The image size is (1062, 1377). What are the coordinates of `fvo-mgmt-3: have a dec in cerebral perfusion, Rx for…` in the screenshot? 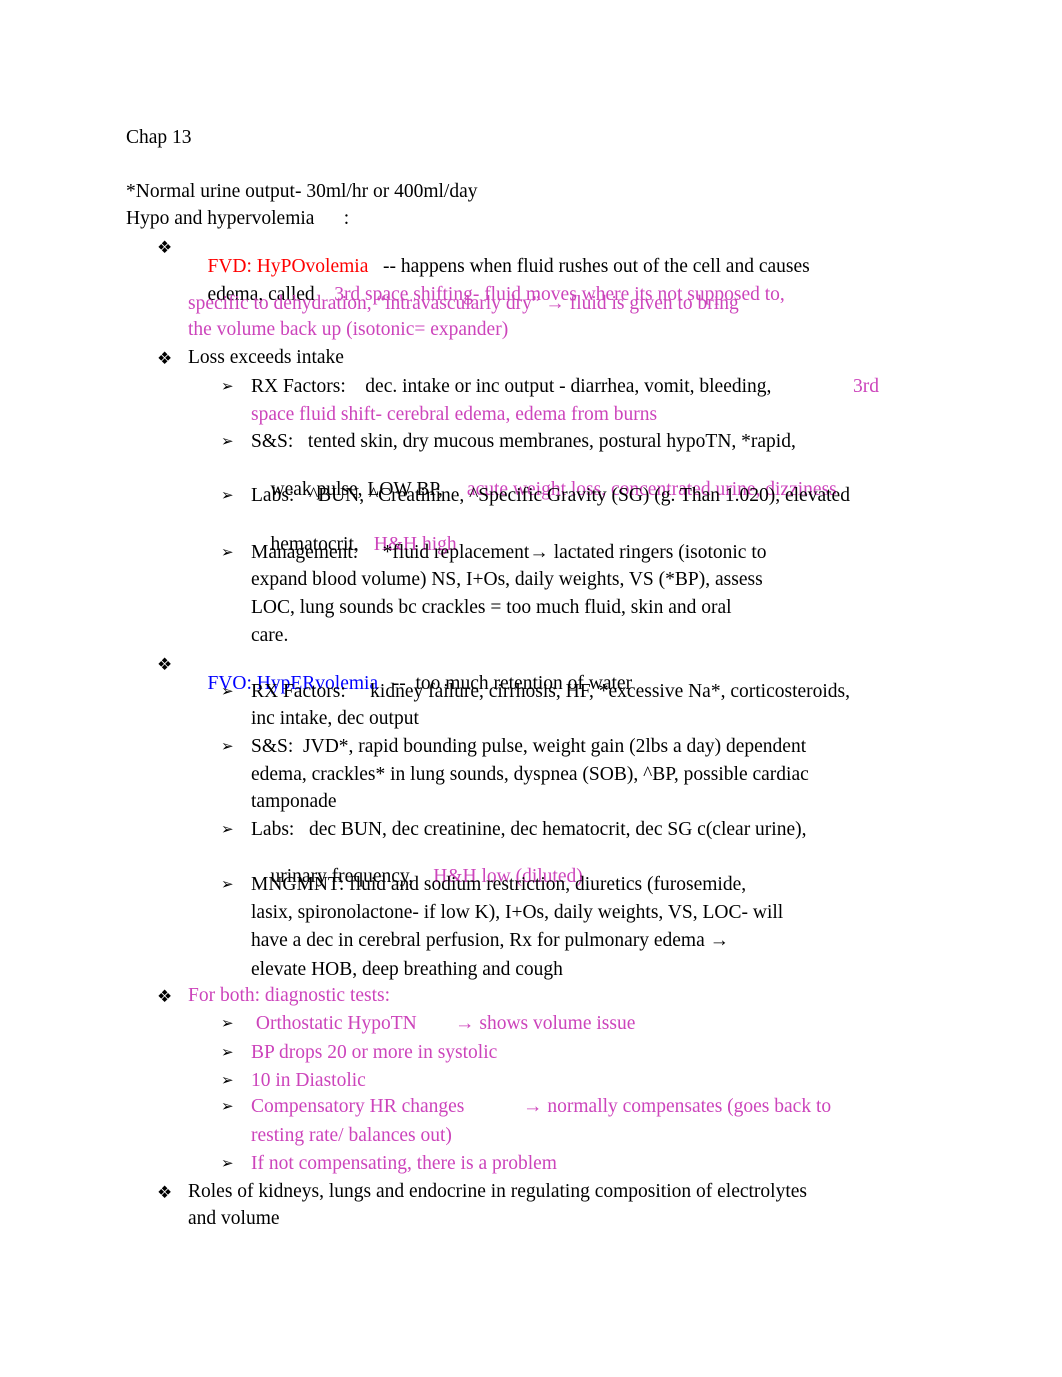 It's located at (490, 940).